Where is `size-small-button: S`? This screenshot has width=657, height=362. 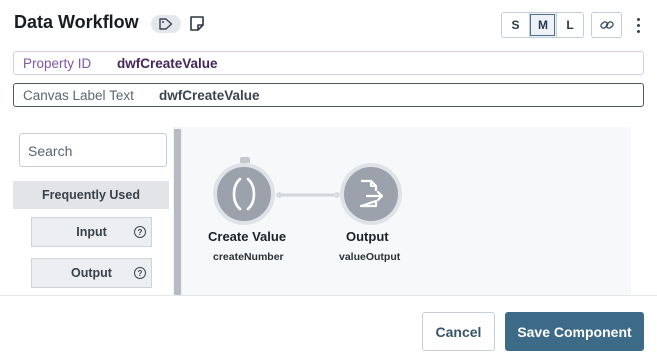
size-small-button: S is located at coordinates (515, 25).